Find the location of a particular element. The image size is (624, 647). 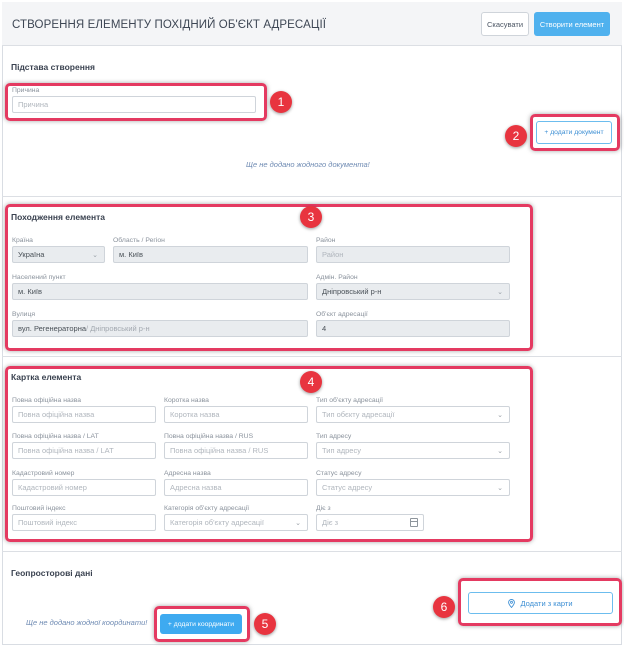

step-badge-5: 5 is located at coordinates (265, 624).